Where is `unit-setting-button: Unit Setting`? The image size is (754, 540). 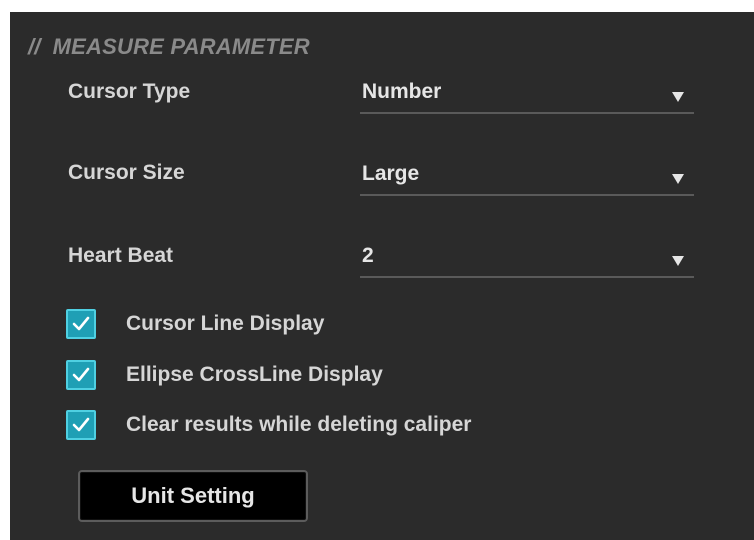
unit-setting-button: Unit Setting is located at coordinates (193, 496).